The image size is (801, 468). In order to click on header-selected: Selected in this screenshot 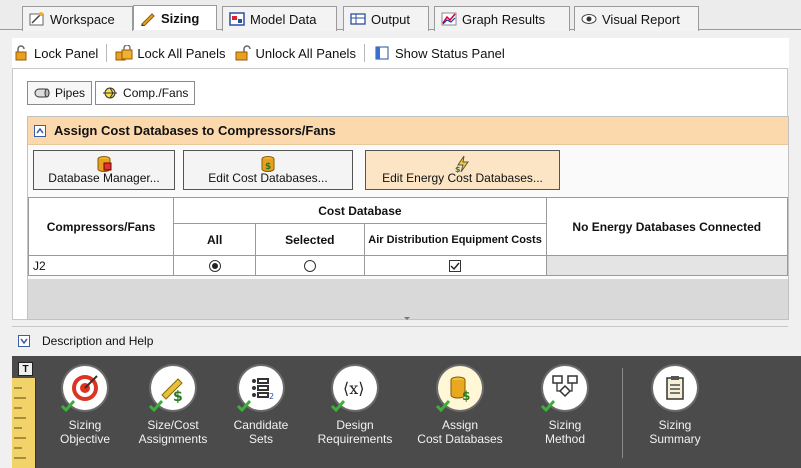, I will do `click(310, 239)`.